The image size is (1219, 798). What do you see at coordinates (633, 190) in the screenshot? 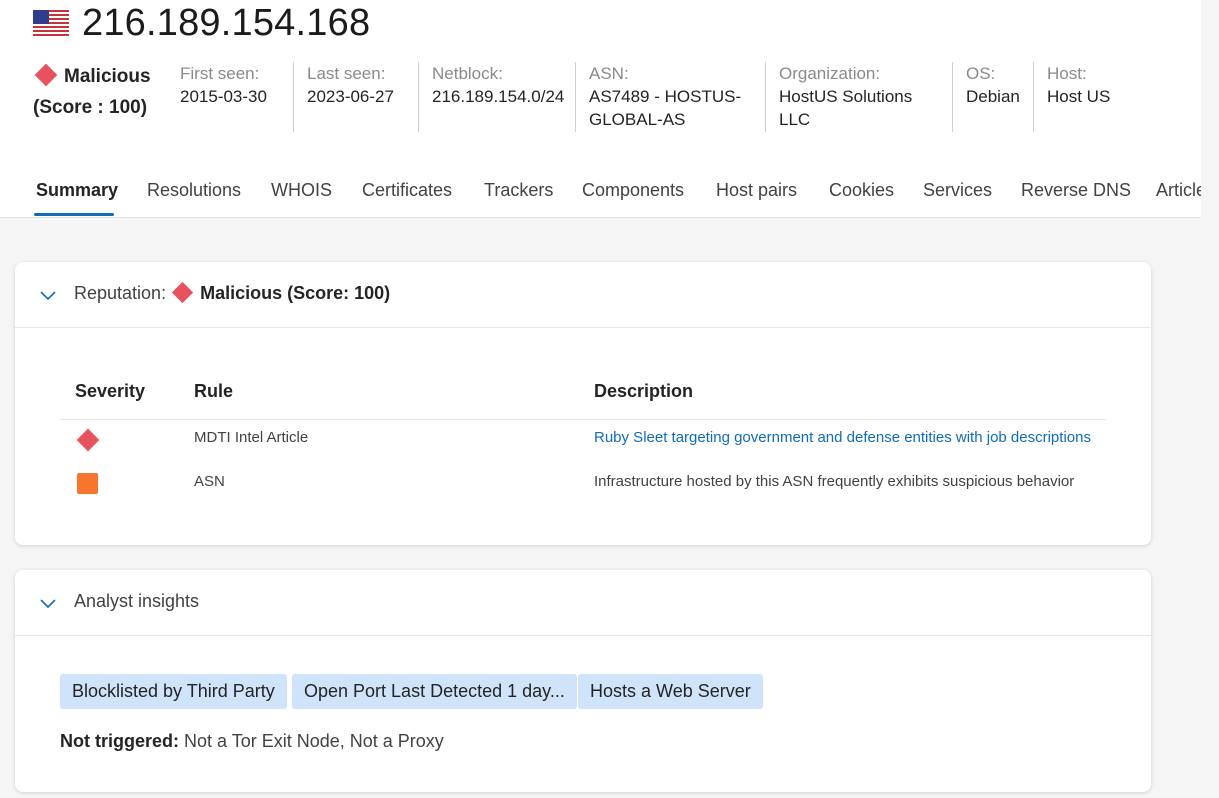
I see `tab-components: Components` at bounding box center [633, 190].